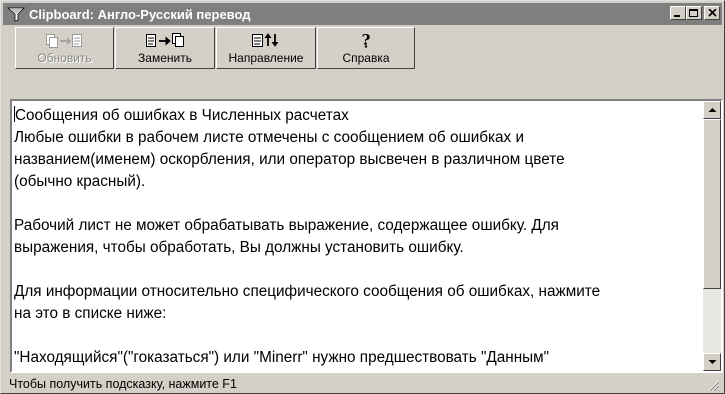 Image resolution: width=725 pixels, height=394 pixels. I want to click on refresh-button: Обновить, so click(64, 48).